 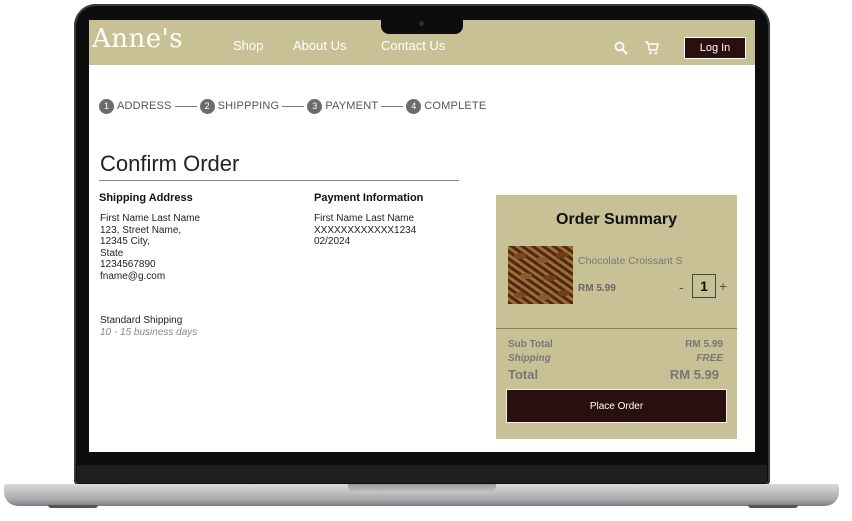 What do you see at coordinates (364, 218) in the screenshot?
I see `payment-name: First Name Last Name` at bounding box center [364, 218].